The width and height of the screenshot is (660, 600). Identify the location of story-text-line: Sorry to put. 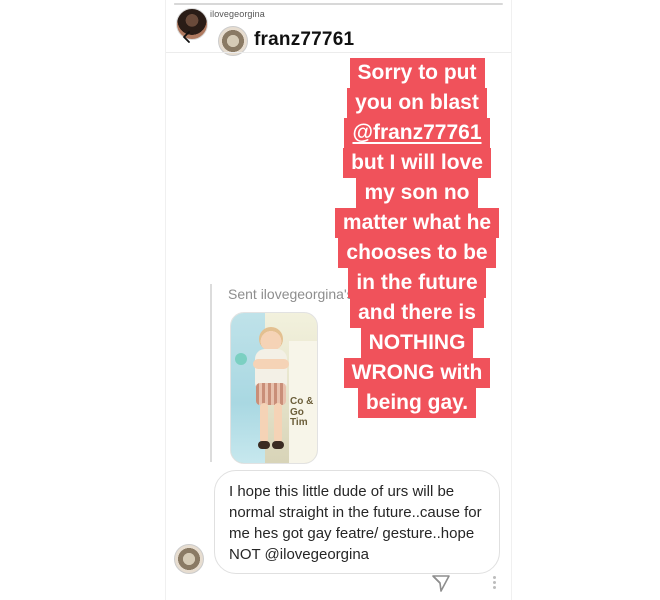
(417, 73).